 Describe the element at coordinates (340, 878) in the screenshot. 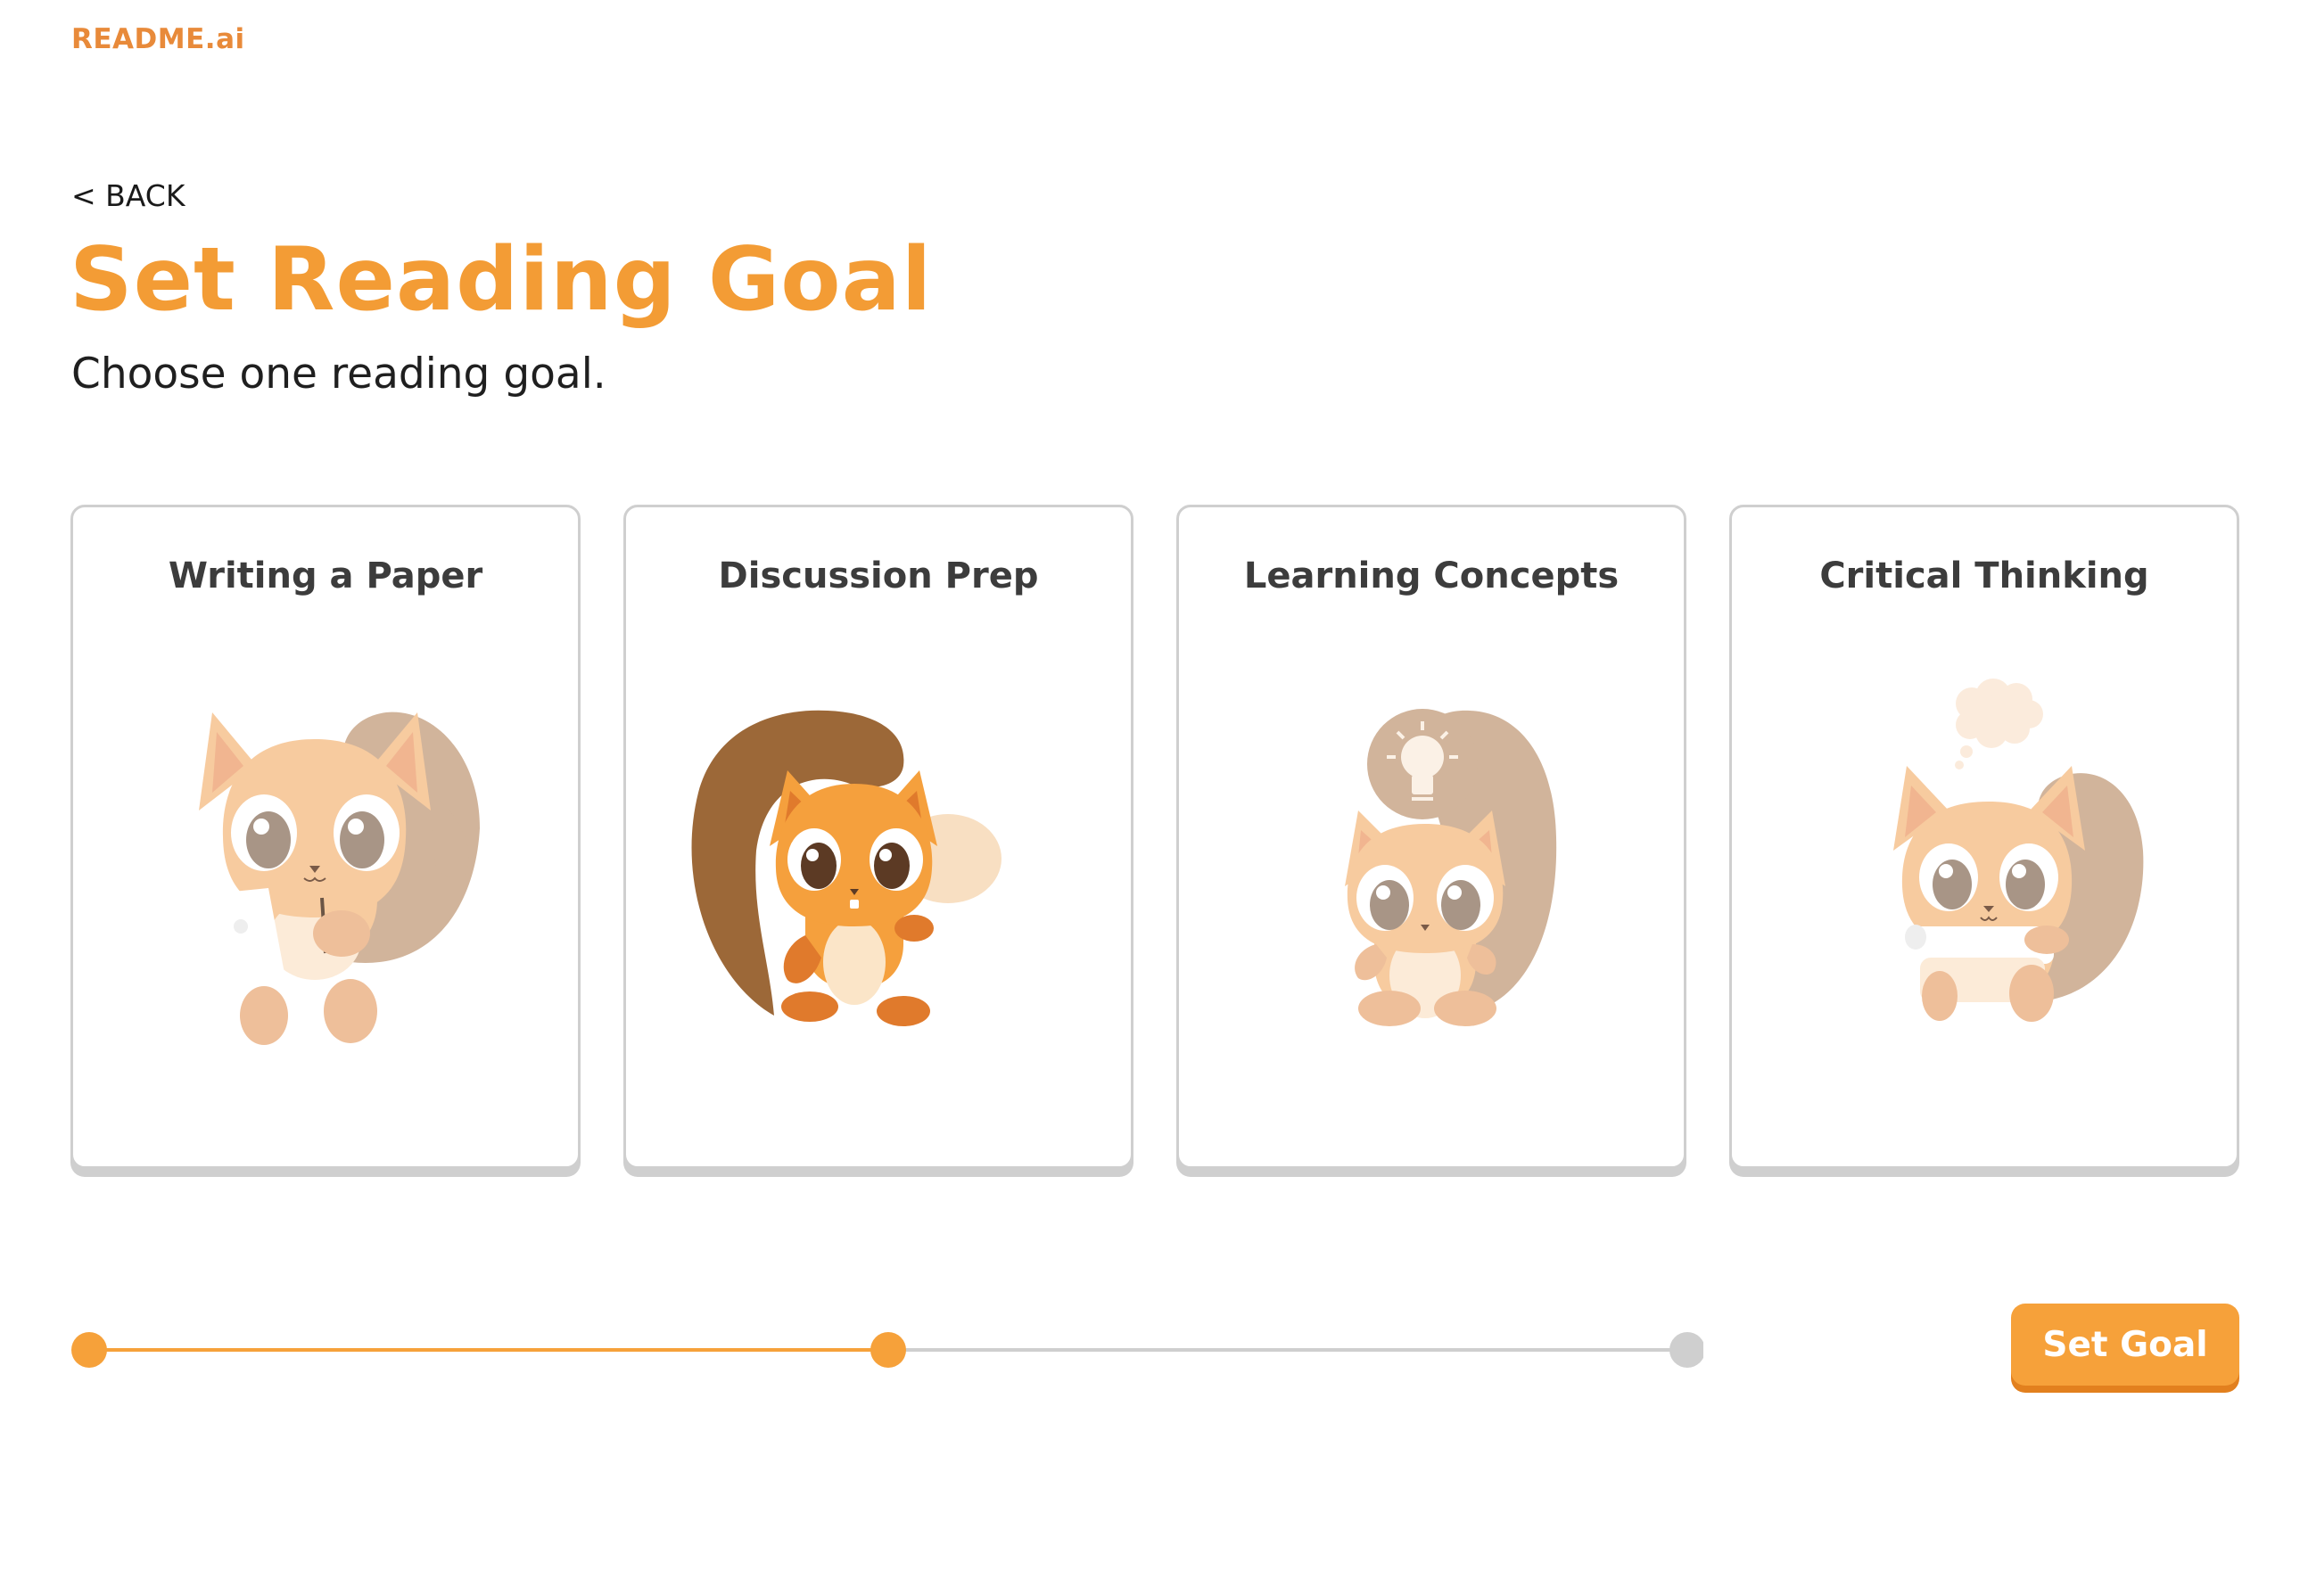

I see `squirrel-writing-icon` at that location.